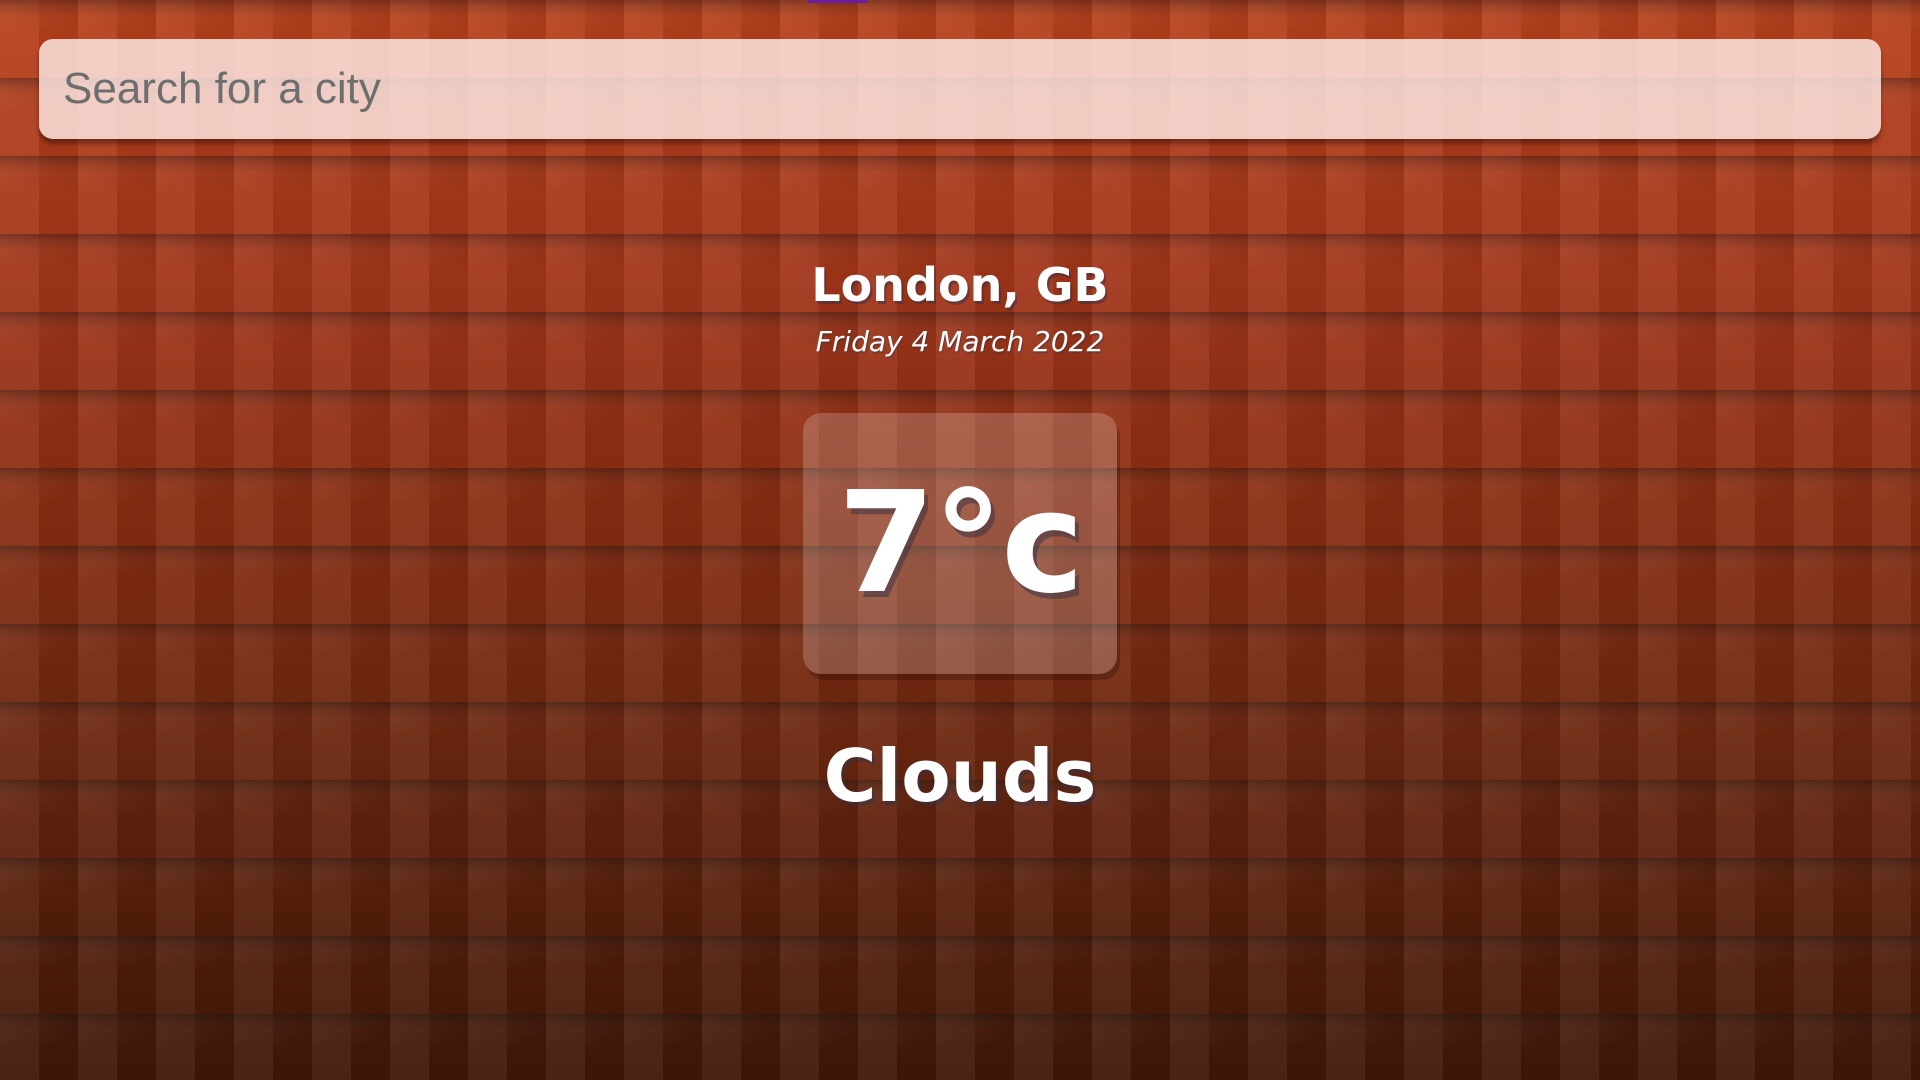 Image resolution: width=1920 pixels, height=1080 pixels. Describe the element at coordinates (960, 285) in the screenshot. I see `location-name: London, GB` at that location.